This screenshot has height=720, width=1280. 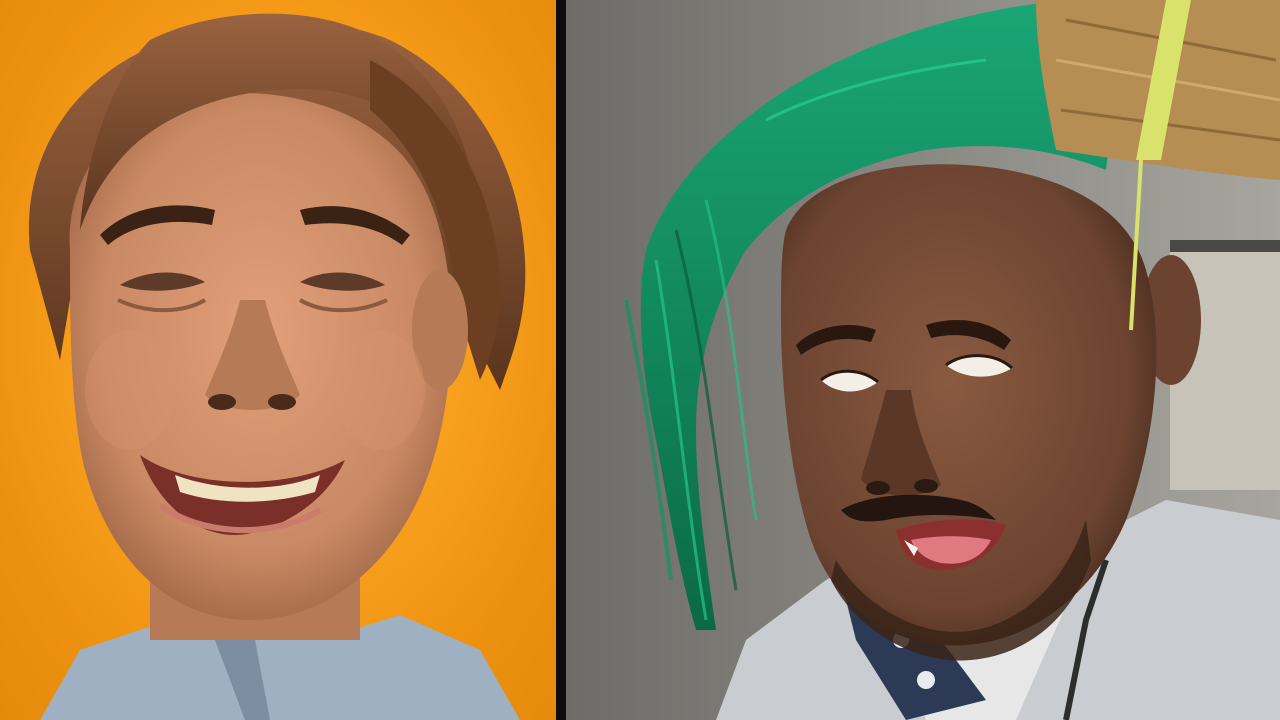 I want to click on panel-divider, so click(x=561, y=360).